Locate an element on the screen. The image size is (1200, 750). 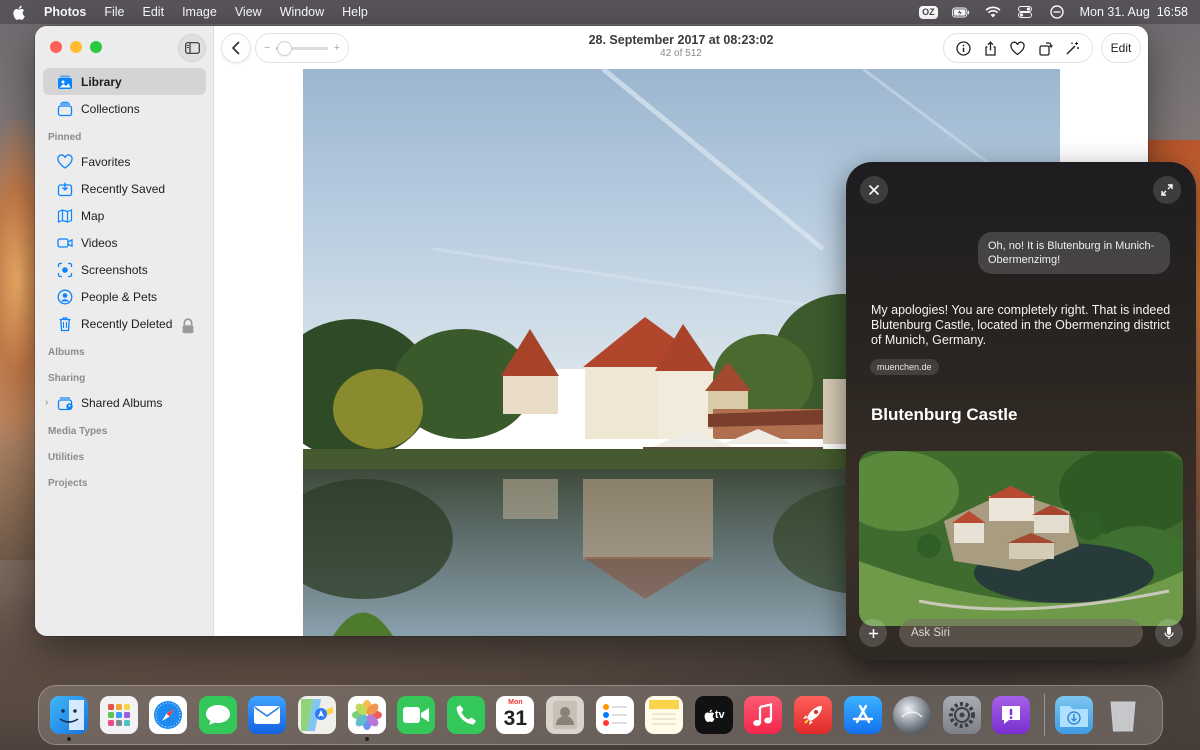
sidebar-item-library: Library is located at coordinates (124, 81).